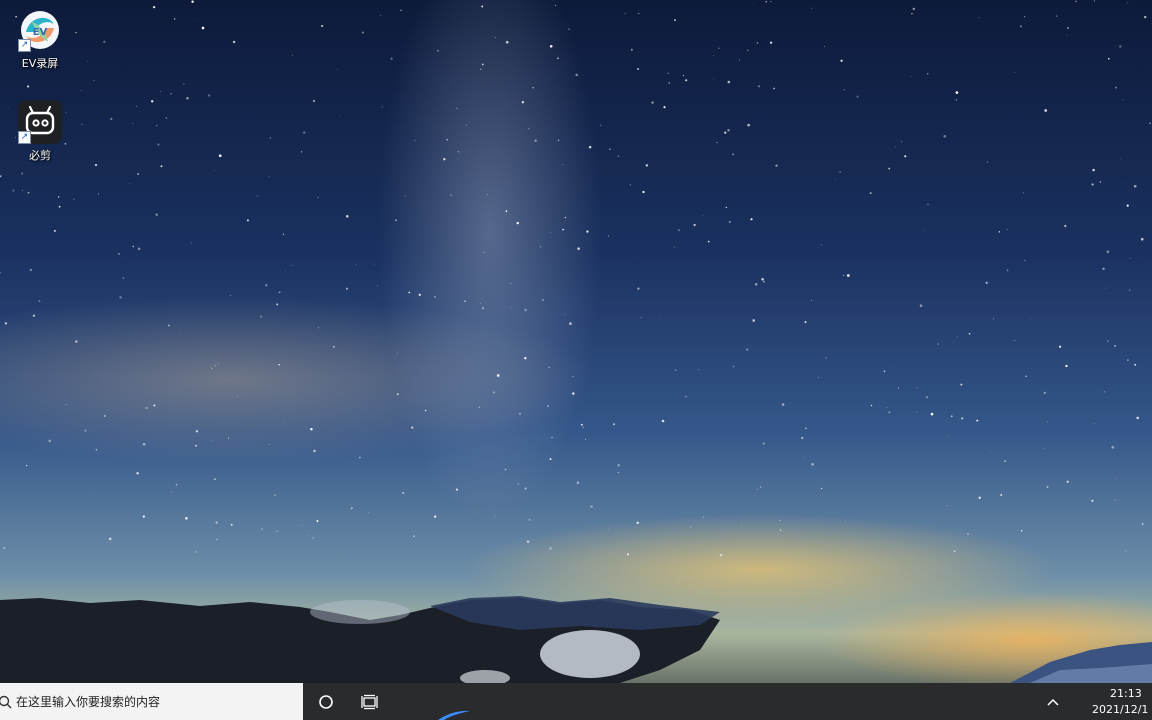  I want to click on desktop-icon-label: 必剪, so click(40, 155).